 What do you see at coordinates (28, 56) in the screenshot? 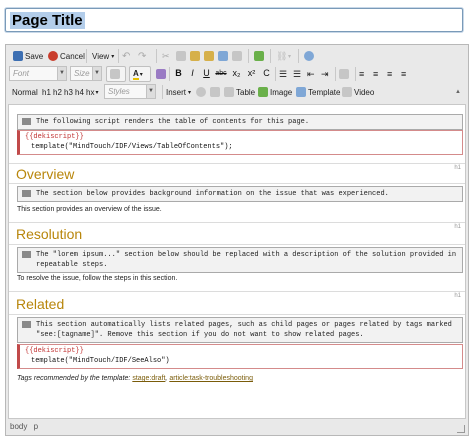
I see `save-button: Save` at bounding box center [28, 56].